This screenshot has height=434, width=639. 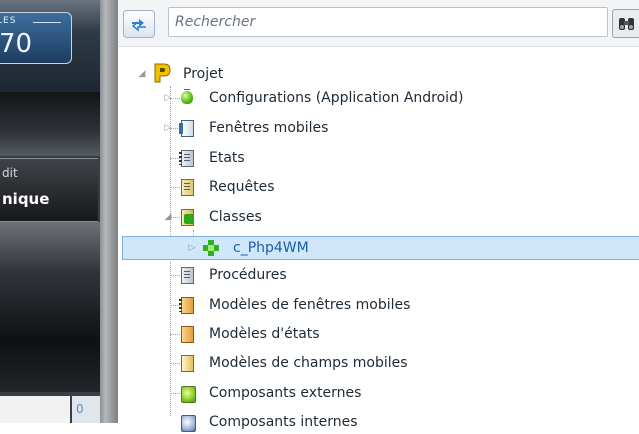 I want to click on left-bottom-field, so click(x=35, y=409).